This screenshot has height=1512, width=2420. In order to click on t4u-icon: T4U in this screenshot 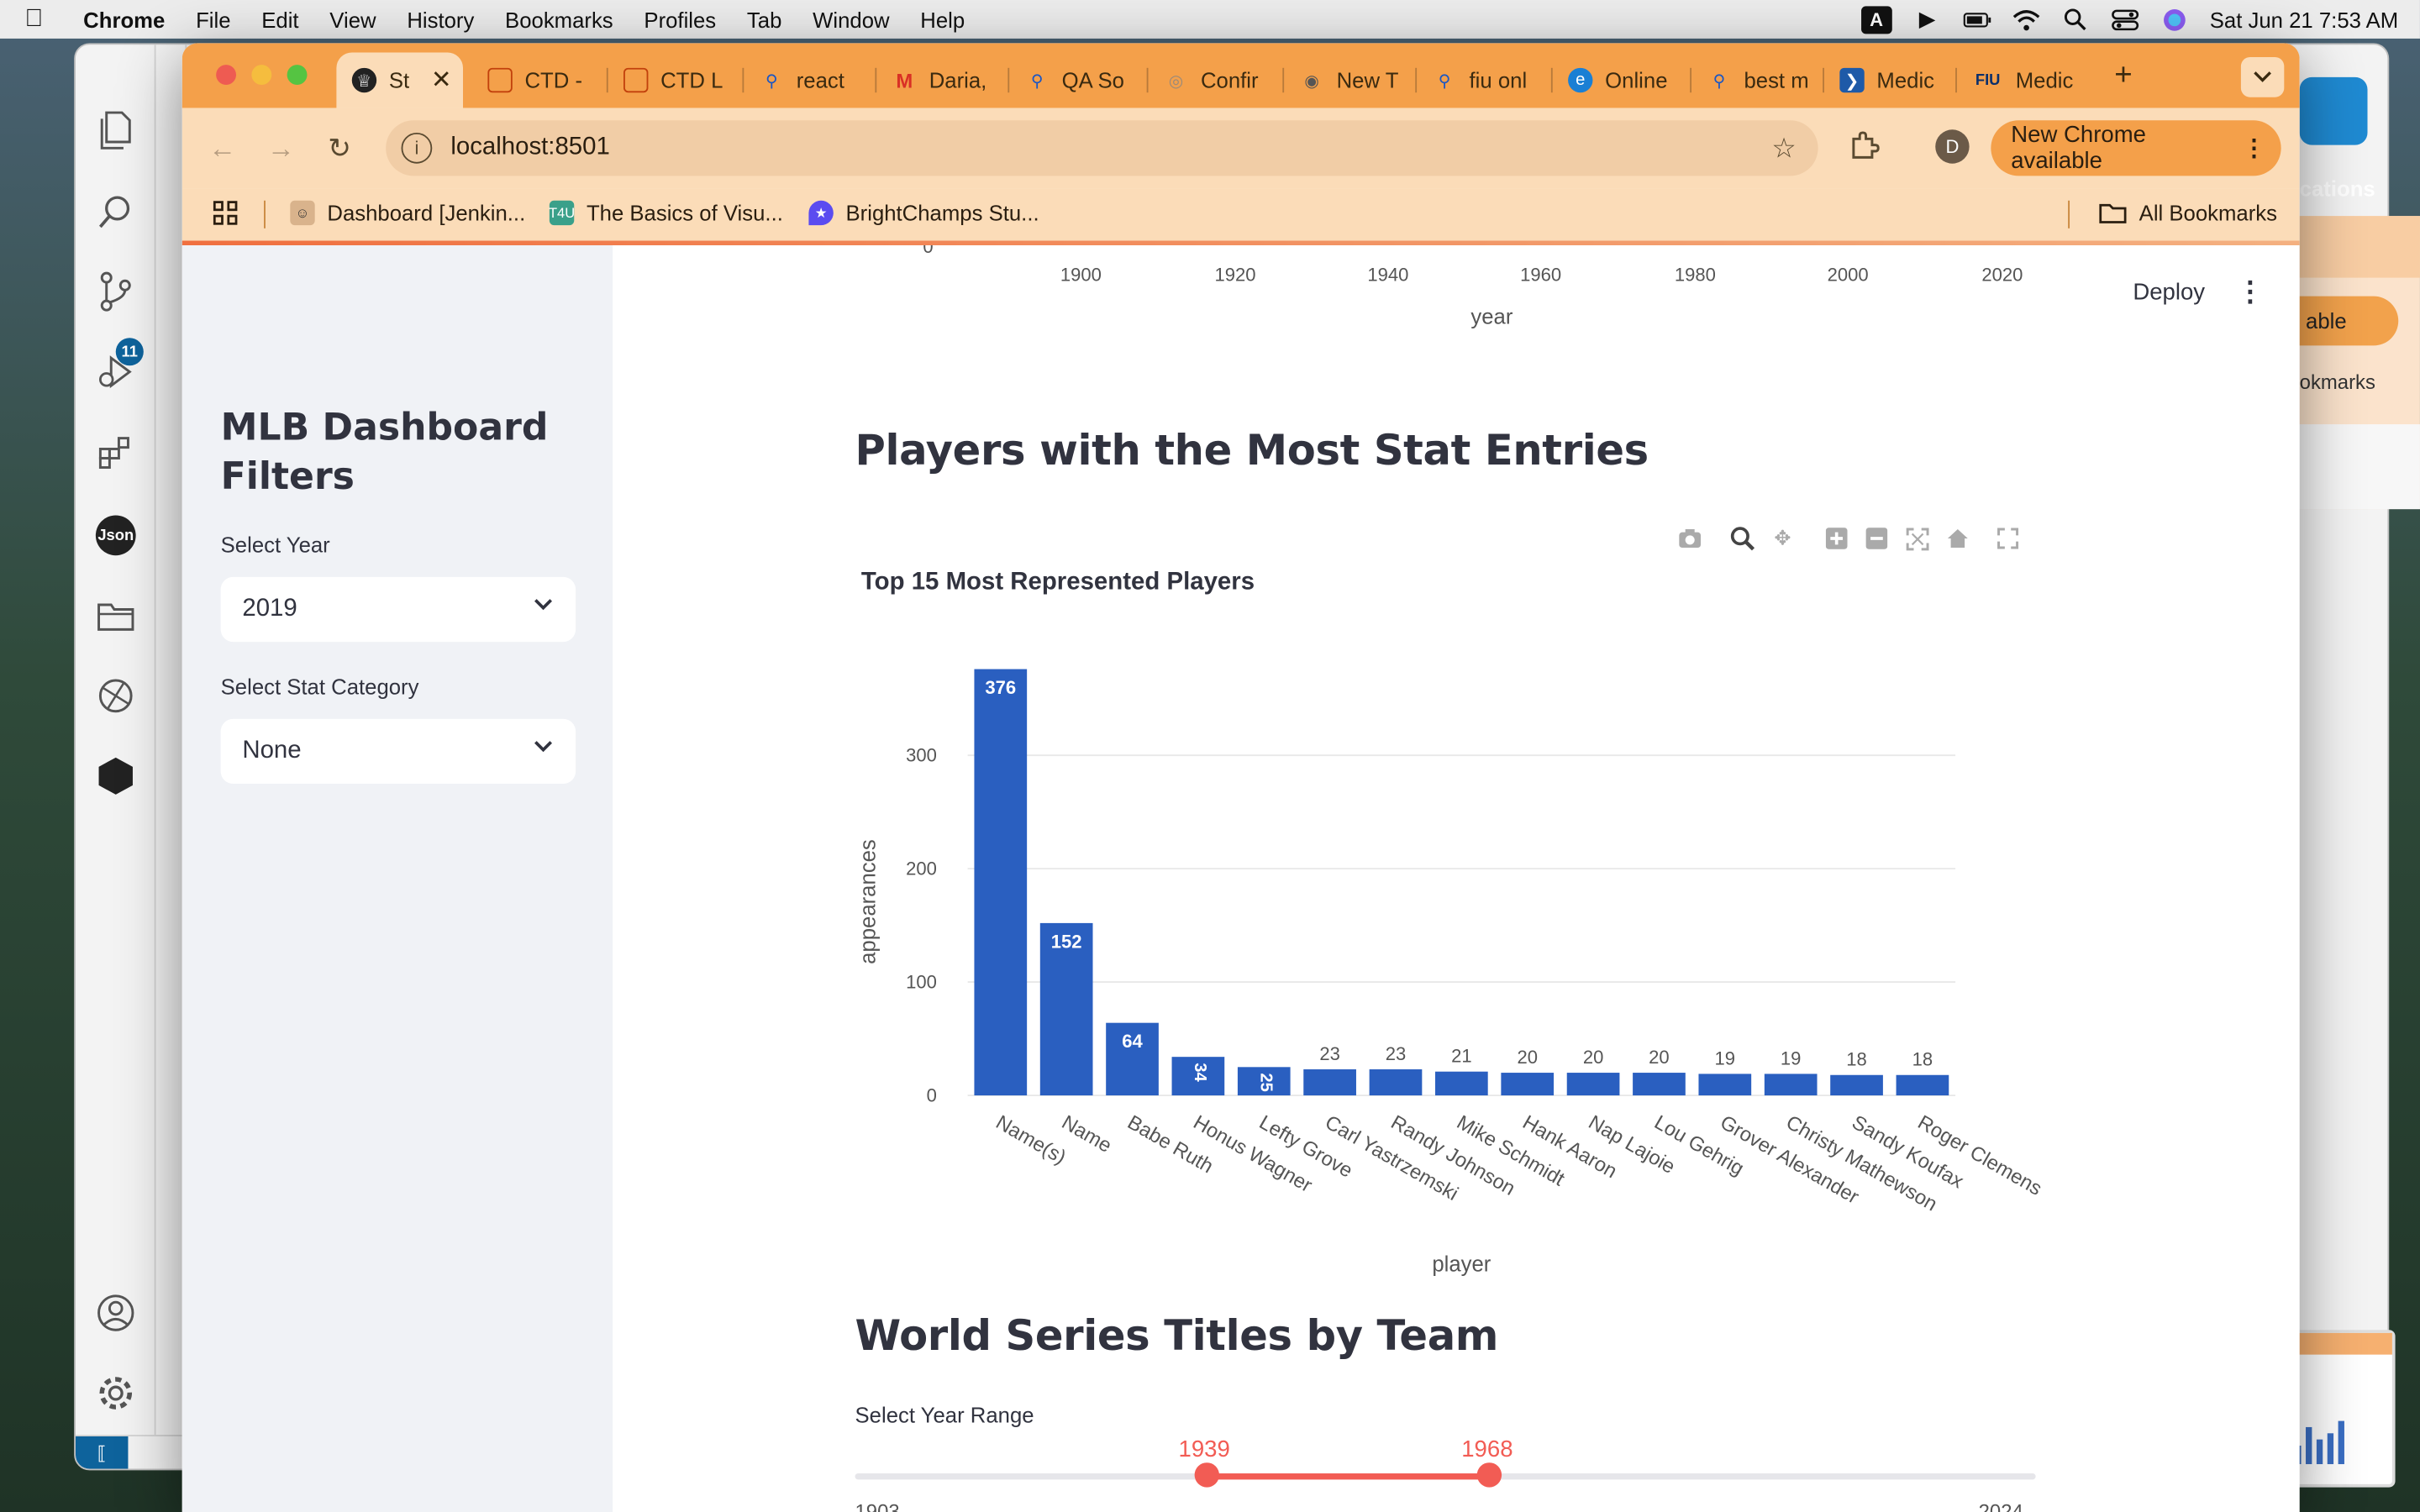, I will do `click(562, 213)`.